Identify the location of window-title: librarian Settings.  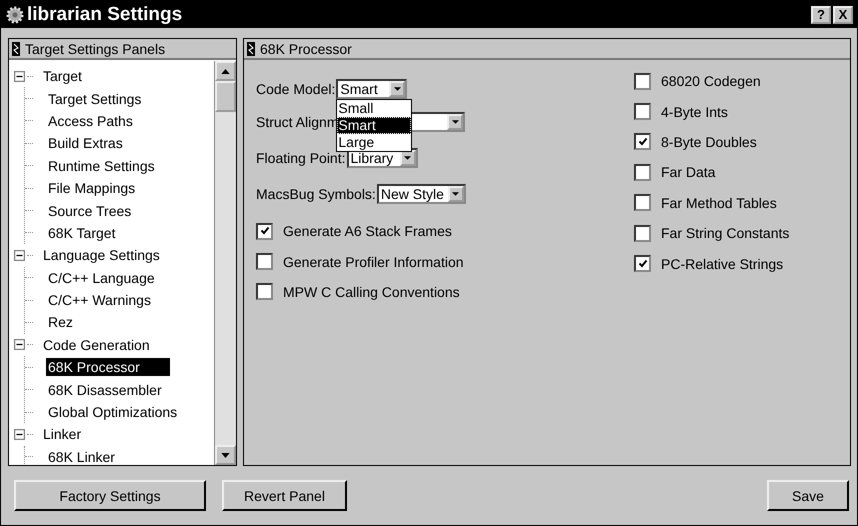
(104, 15).